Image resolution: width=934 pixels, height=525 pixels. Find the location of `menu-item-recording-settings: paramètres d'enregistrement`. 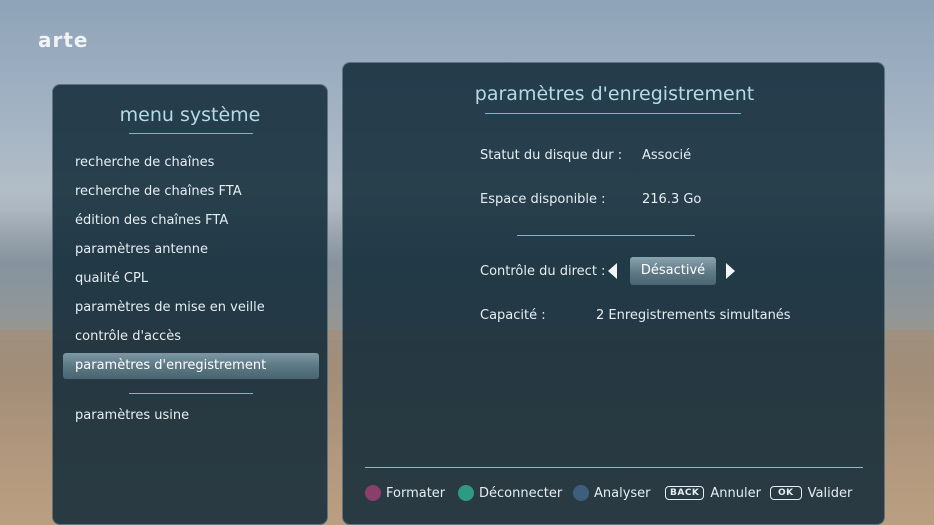

menu-item-recording-settings: paramètres d'enregistrement is located at coordinates (191, 366).